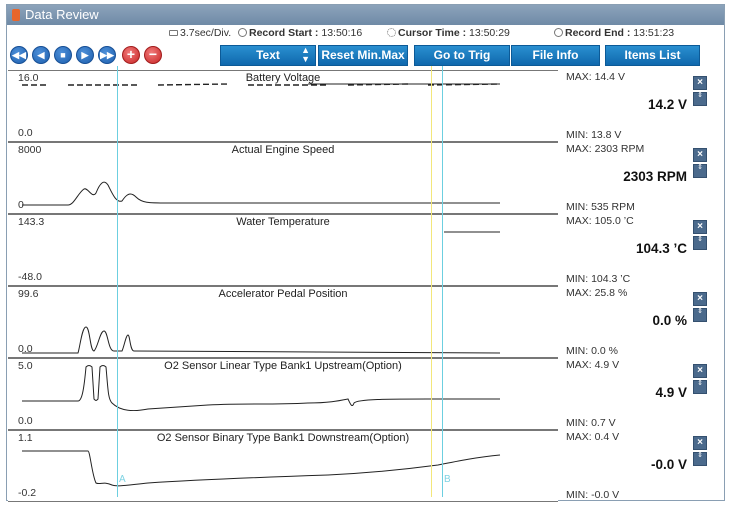  Describe the element at coordinates (640, 466) in the screenshot. I see `value-panel-o2-downstream: MAX: 0.4 V -0.0 V MIN: -0.0 V × ⇕` at that location.